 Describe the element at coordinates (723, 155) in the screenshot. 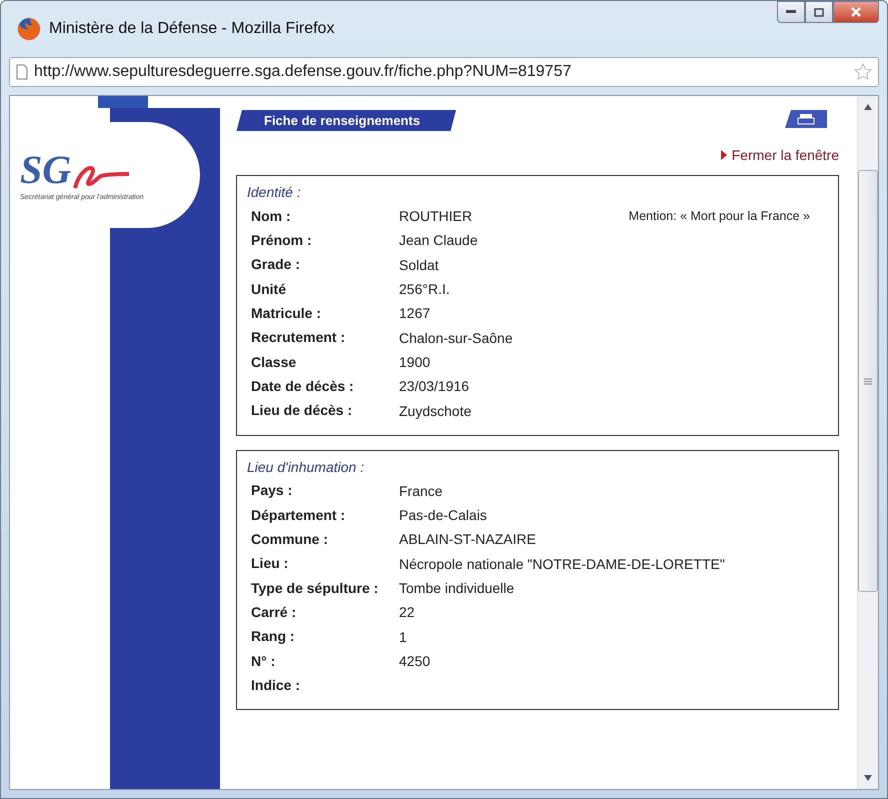

I see `triangle-bullet-icon` at that location.